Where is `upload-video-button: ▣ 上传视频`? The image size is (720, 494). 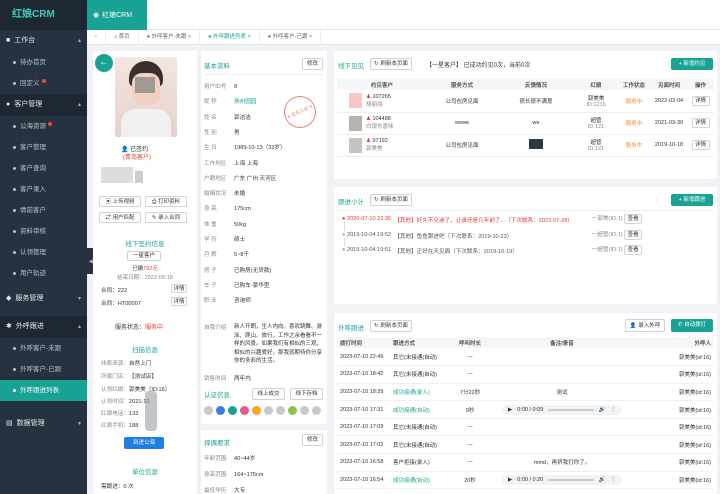
upload-video-button: ▣ 上传视频 is located at coordinates (120, 201).